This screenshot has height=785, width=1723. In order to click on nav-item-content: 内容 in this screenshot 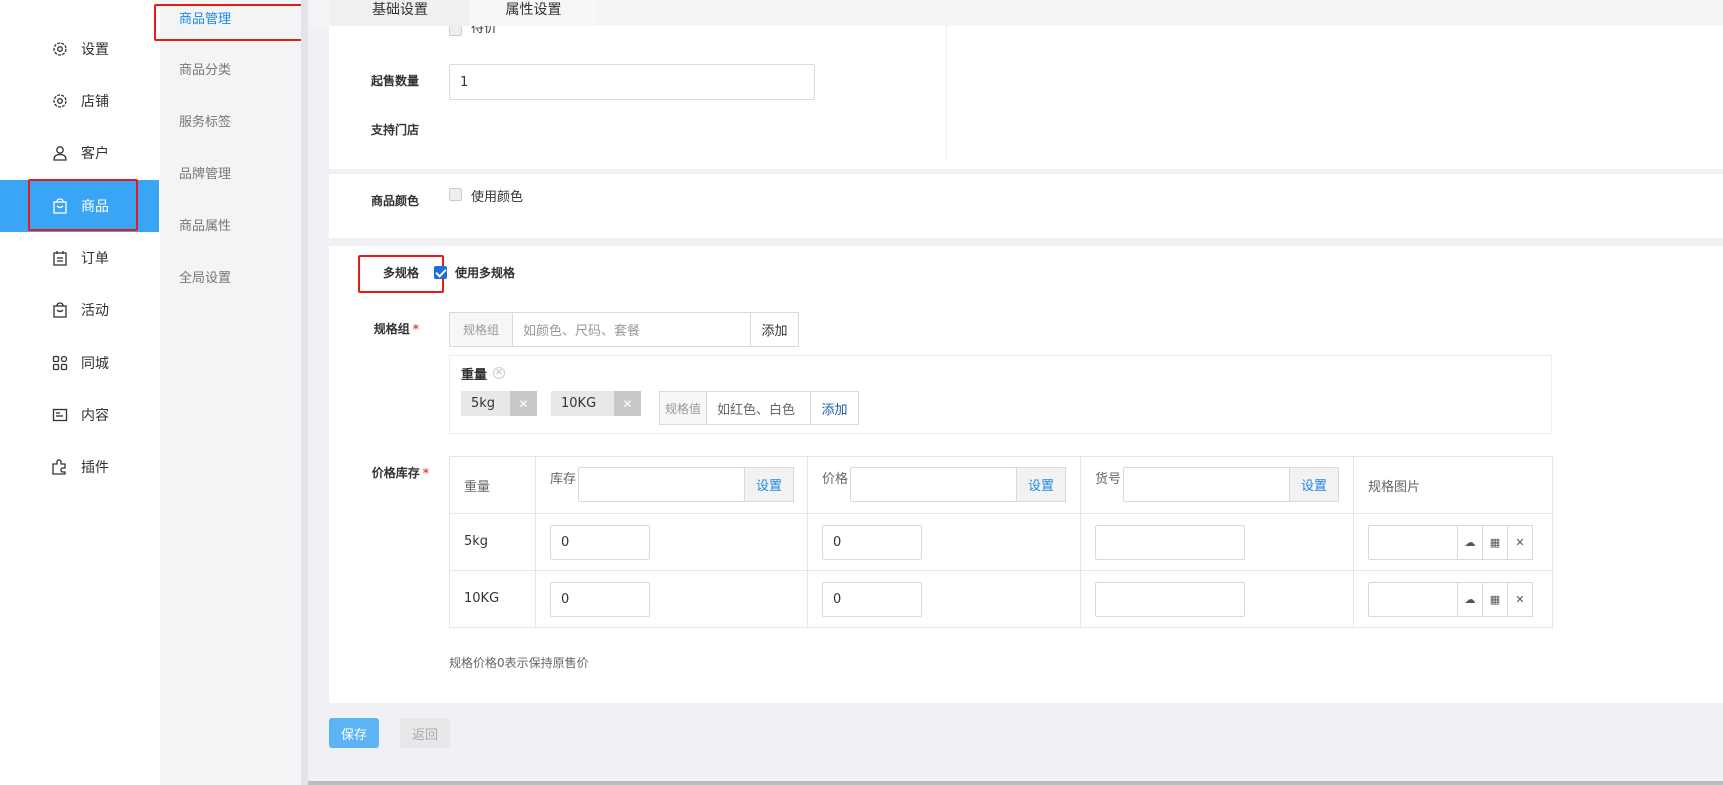, I will do `click(79, 415)`.